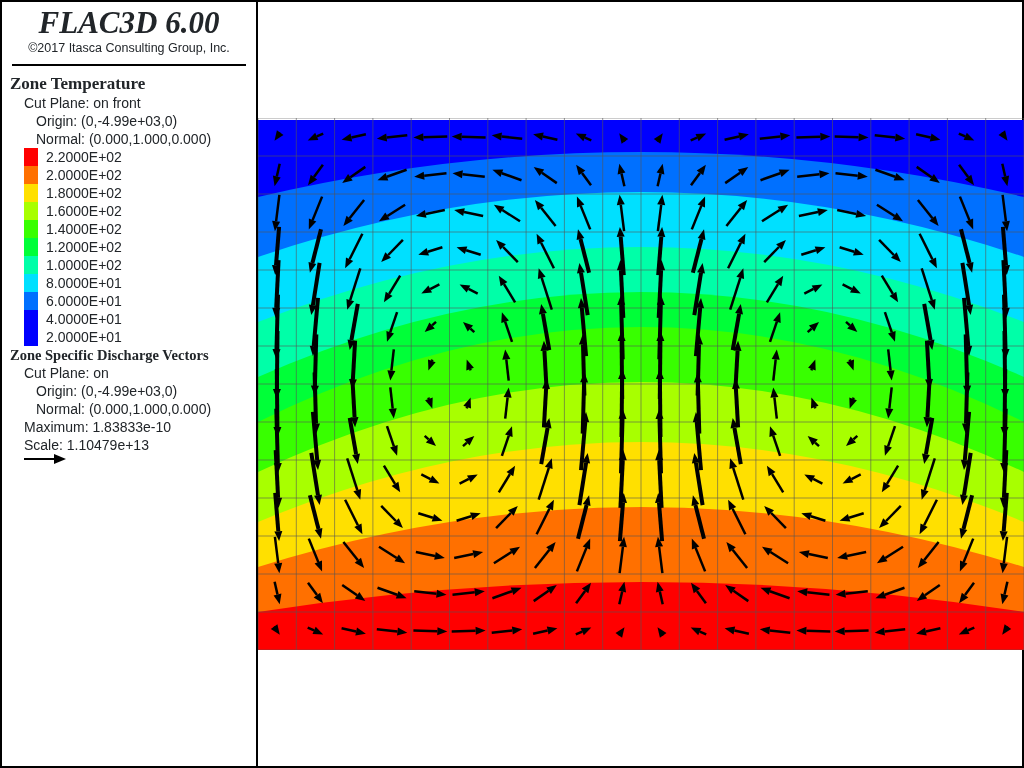  What do you see at coordinates (84, 337) in the screenshot?
I see `scale-label: 2.0000E+01` at bounding box center [84, 337].